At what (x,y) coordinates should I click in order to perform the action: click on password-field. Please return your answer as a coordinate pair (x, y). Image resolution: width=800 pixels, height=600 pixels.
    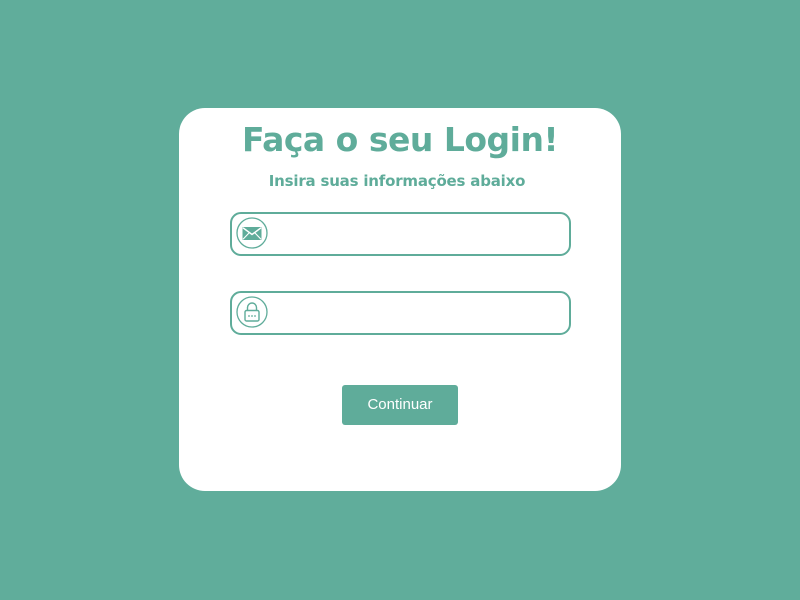
    Looking at the image, I should click on (400, 313).